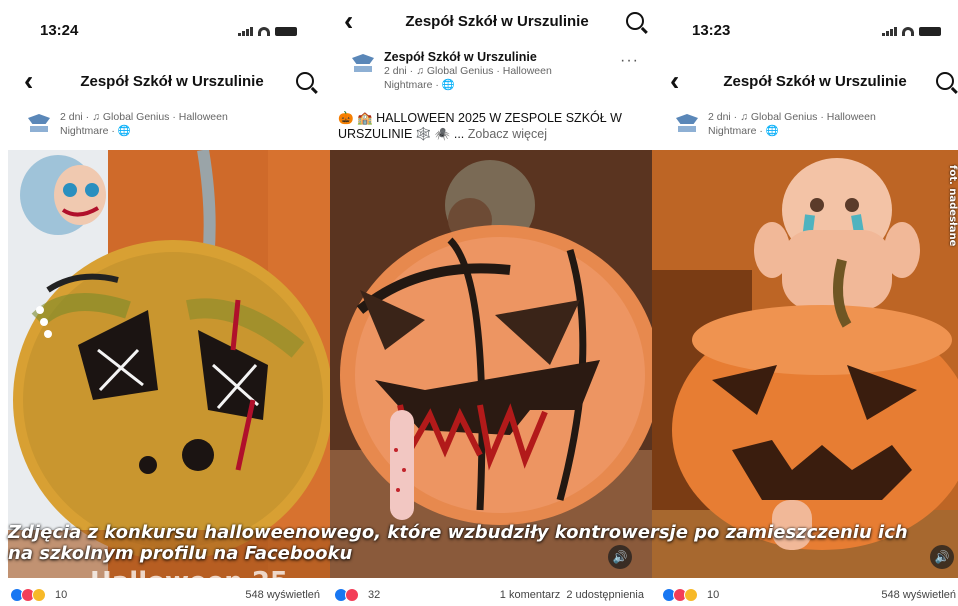 Image resolution: width=958 pixels, height=606 pixels. What do you see at coordinates (468, 57) in the screenshot?
I see `page-name: Zespół Szkół w Urszulinie` at bounding box center [468, 57].